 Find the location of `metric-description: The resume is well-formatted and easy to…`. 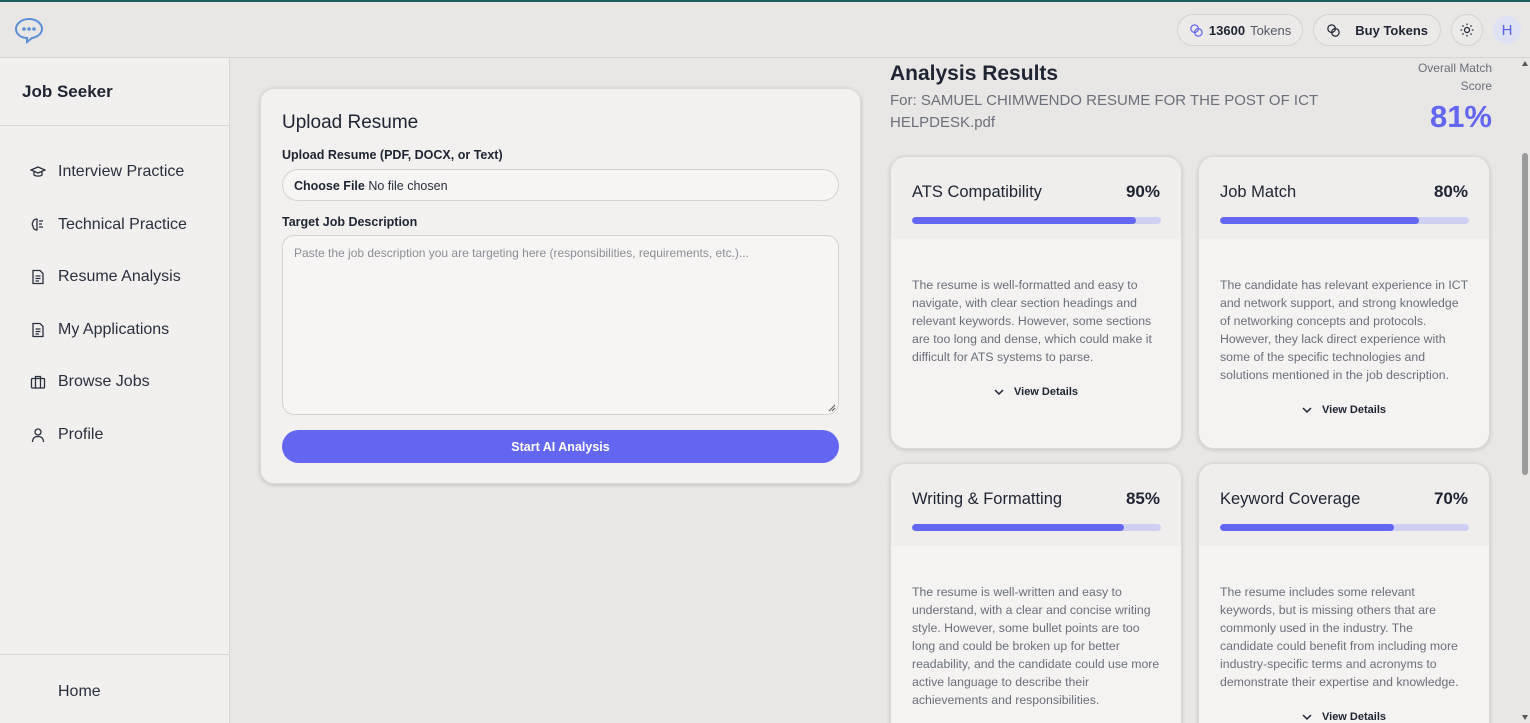

metric-description: The resume is well-formatted and easy to… is located at coordinates (1032, 321).